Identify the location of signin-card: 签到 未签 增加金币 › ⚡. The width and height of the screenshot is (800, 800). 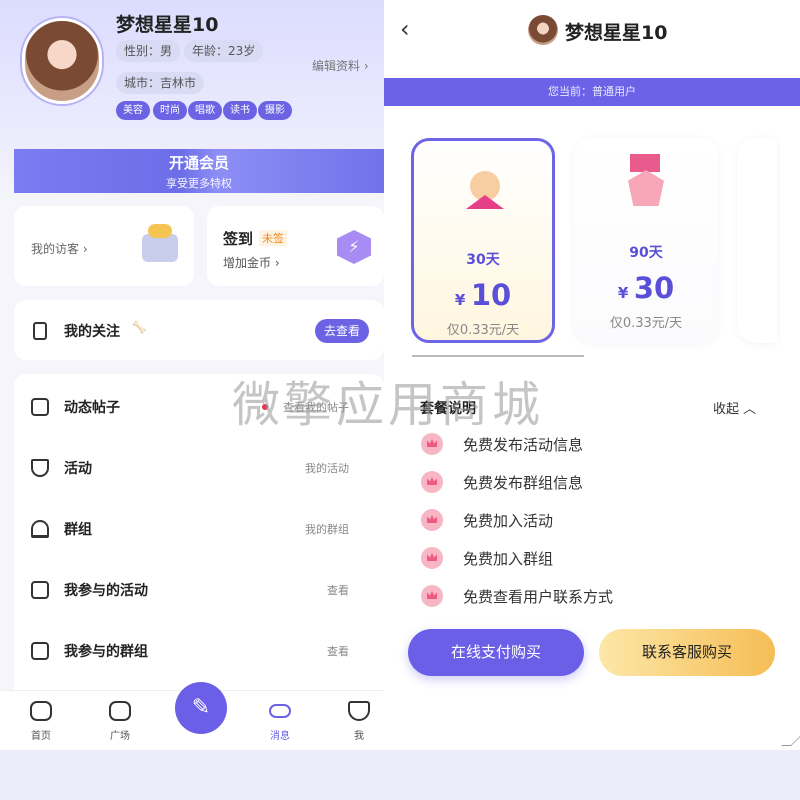
(295, 246).